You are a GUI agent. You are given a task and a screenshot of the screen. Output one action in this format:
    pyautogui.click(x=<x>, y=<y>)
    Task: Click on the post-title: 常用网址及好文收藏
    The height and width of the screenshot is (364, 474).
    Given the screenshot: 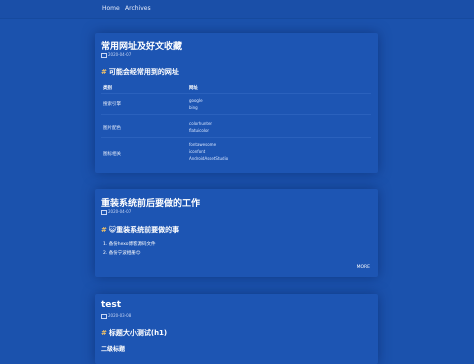 What is the action you would take?
    pyautogui.click(x=141, y=45)
    